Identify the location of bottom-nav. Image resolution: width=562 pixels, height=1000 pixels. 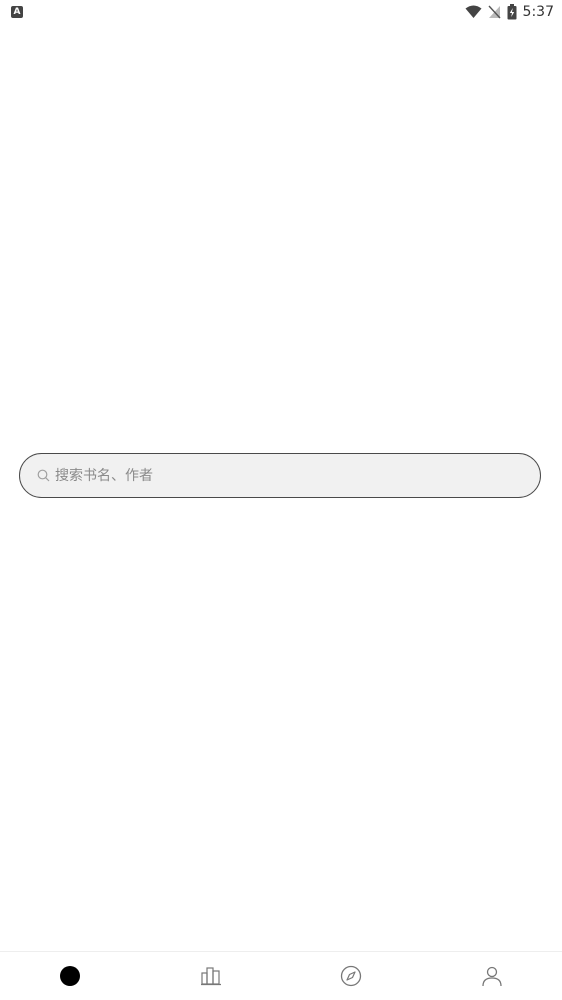
(281, 975).